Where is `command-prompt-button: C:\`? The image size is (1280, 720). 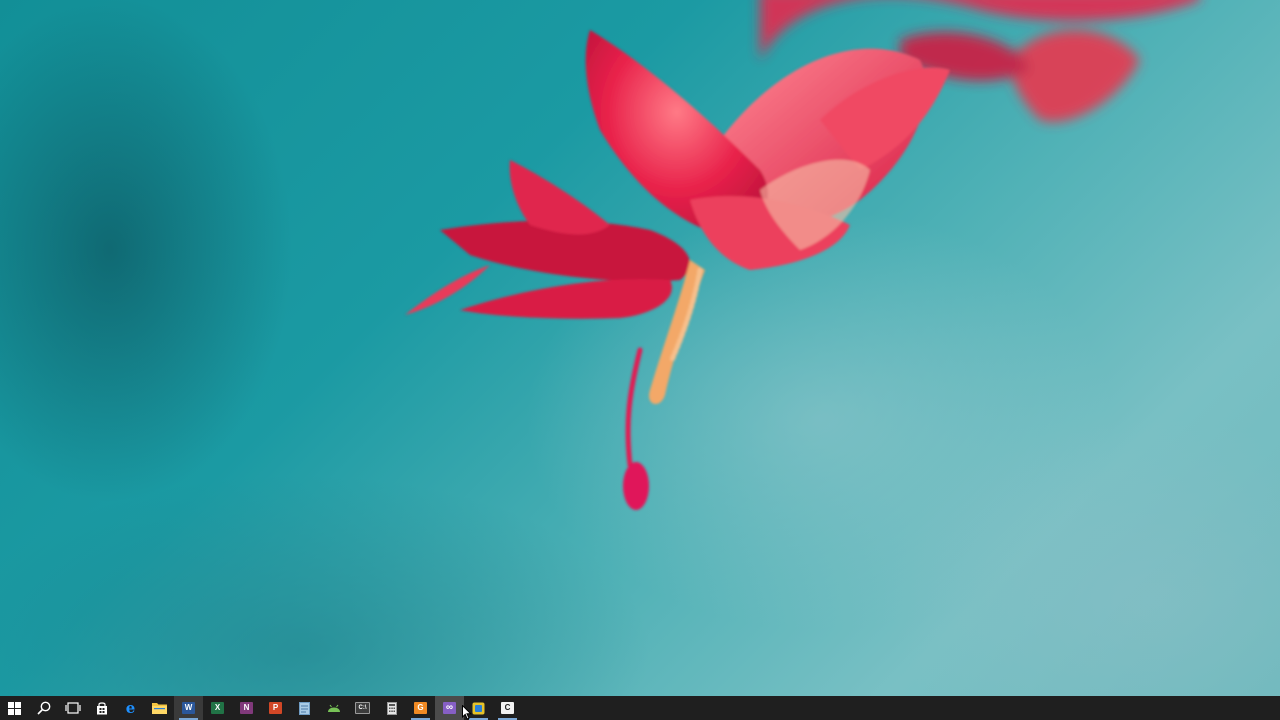 command-prompt-button: C:\ is located at coordinates (362, 708).